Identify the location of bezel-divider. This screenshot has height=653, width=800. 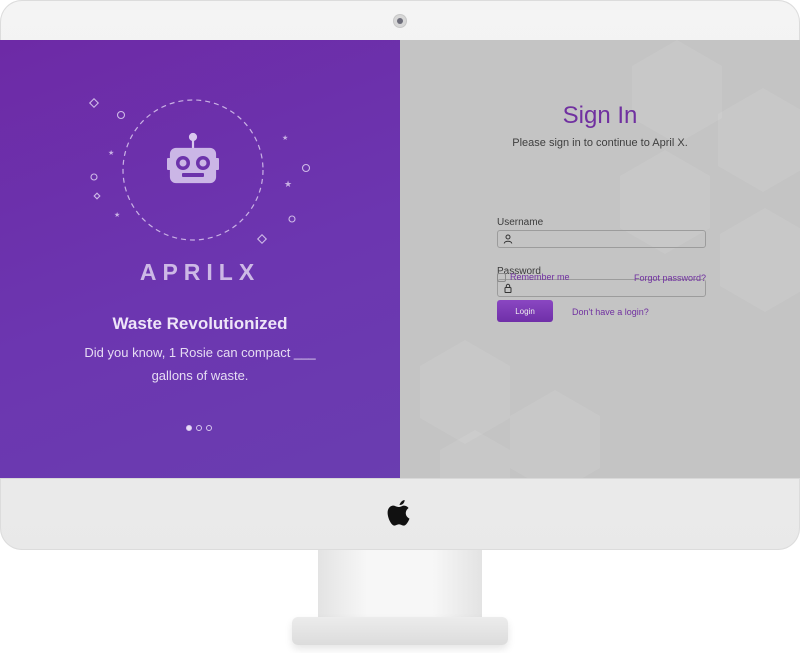
(400, 478).